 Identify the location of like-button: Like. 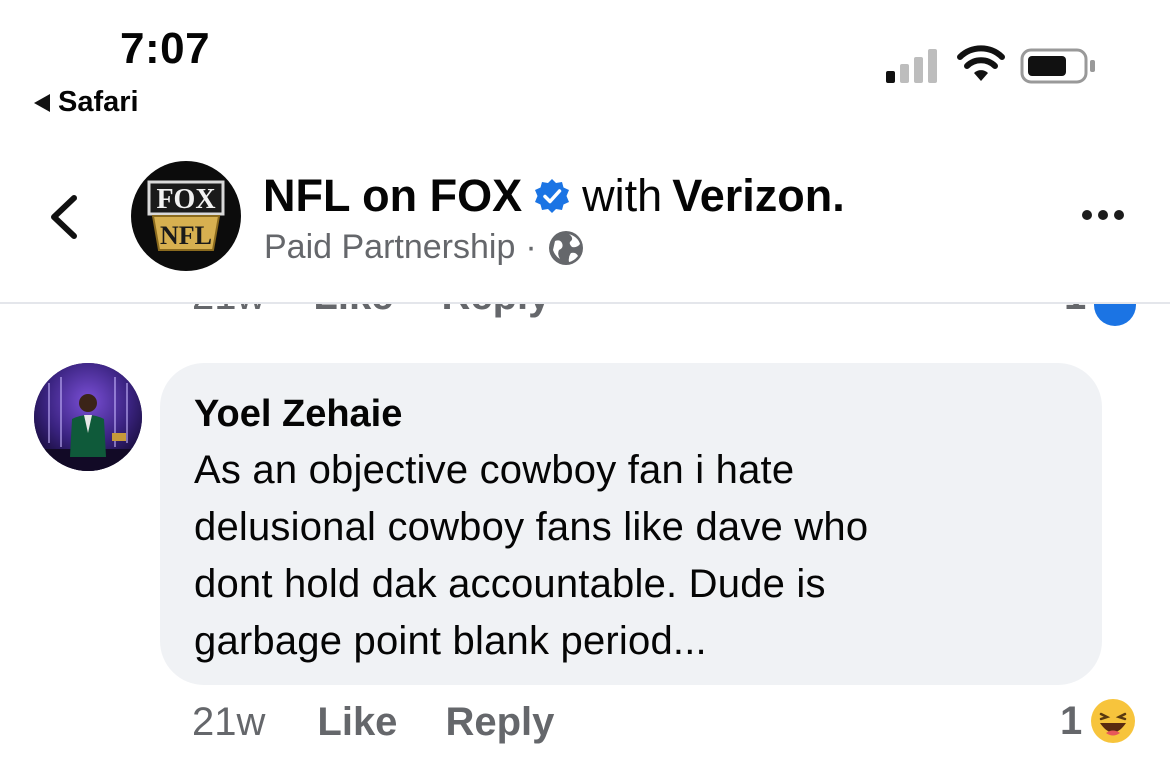
(357, 722).